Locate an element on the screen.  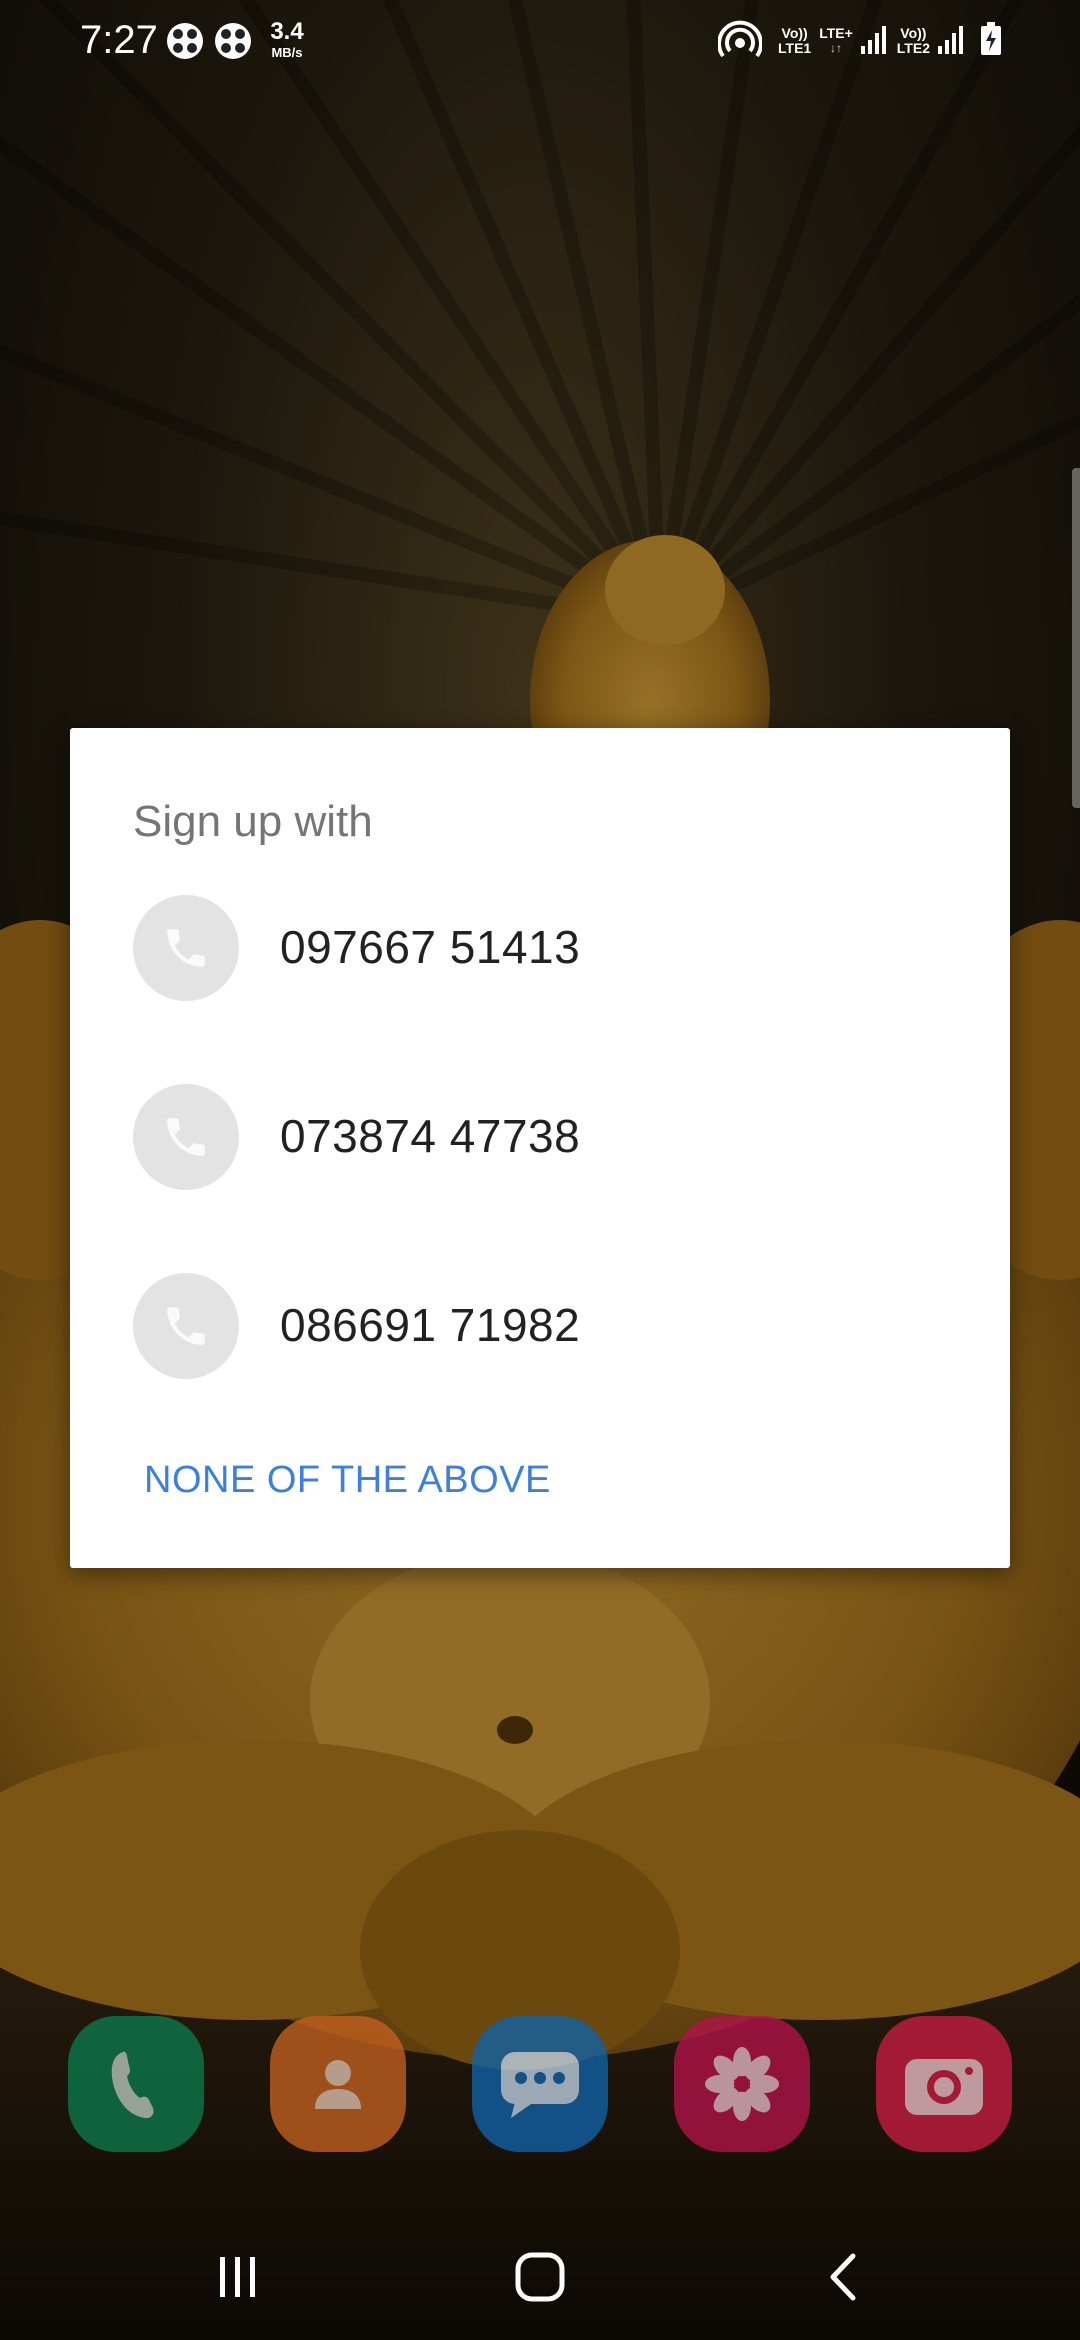
messages-app-icon is located at coordinates (540, 2084).